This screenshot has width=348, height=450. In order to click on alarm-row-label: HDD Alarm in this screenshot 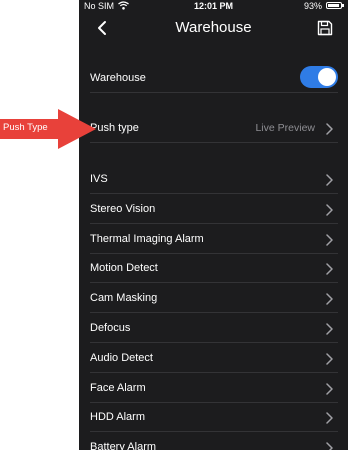, I will do `click(118, 417)`.